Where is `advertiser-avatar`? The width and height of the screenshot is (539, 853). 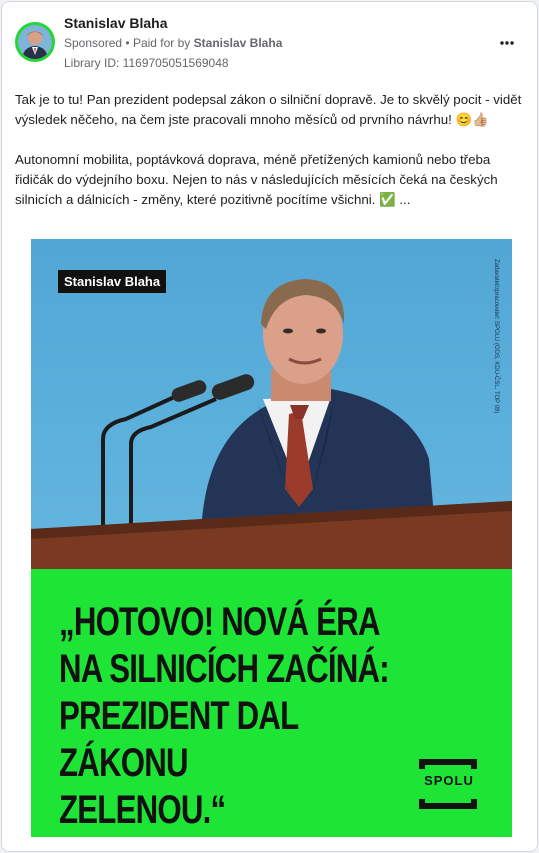
advertiser-avatar is located at coordinates (35, 42).